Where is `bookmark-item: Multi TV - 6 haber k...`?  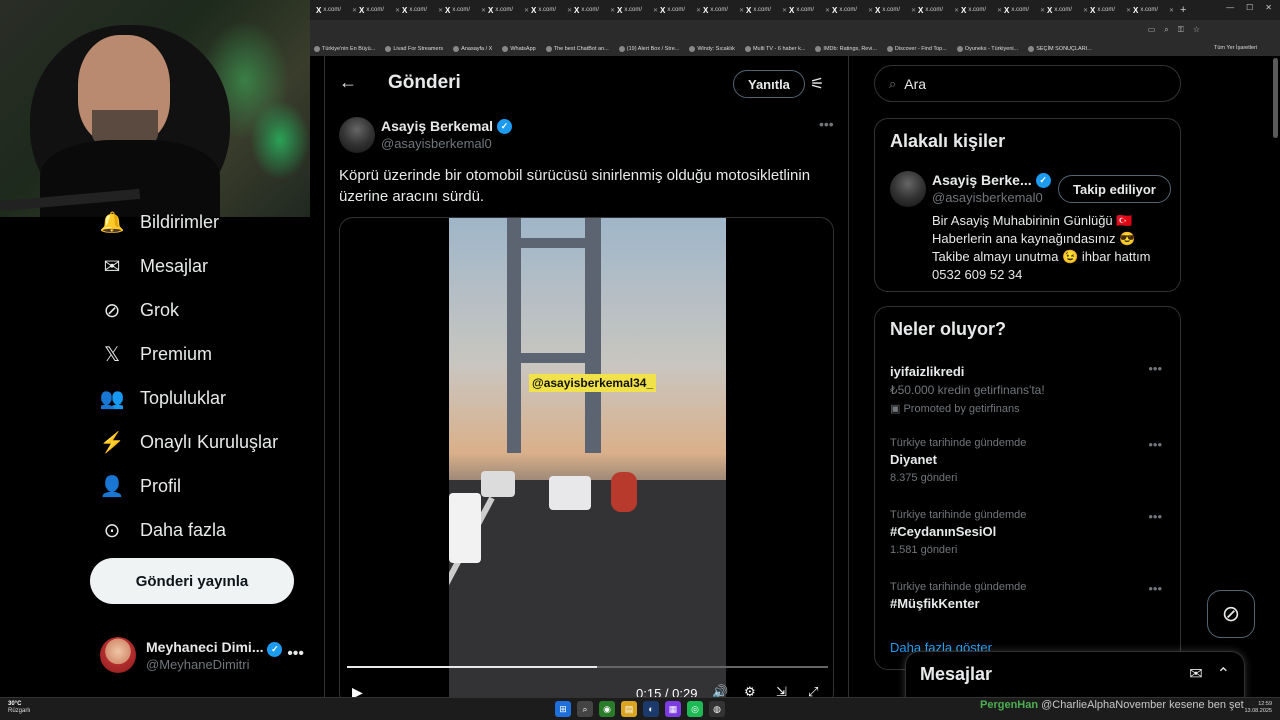
bookmark-item: Multi TV - 6 haber k... is located at coordinates (774, 49).